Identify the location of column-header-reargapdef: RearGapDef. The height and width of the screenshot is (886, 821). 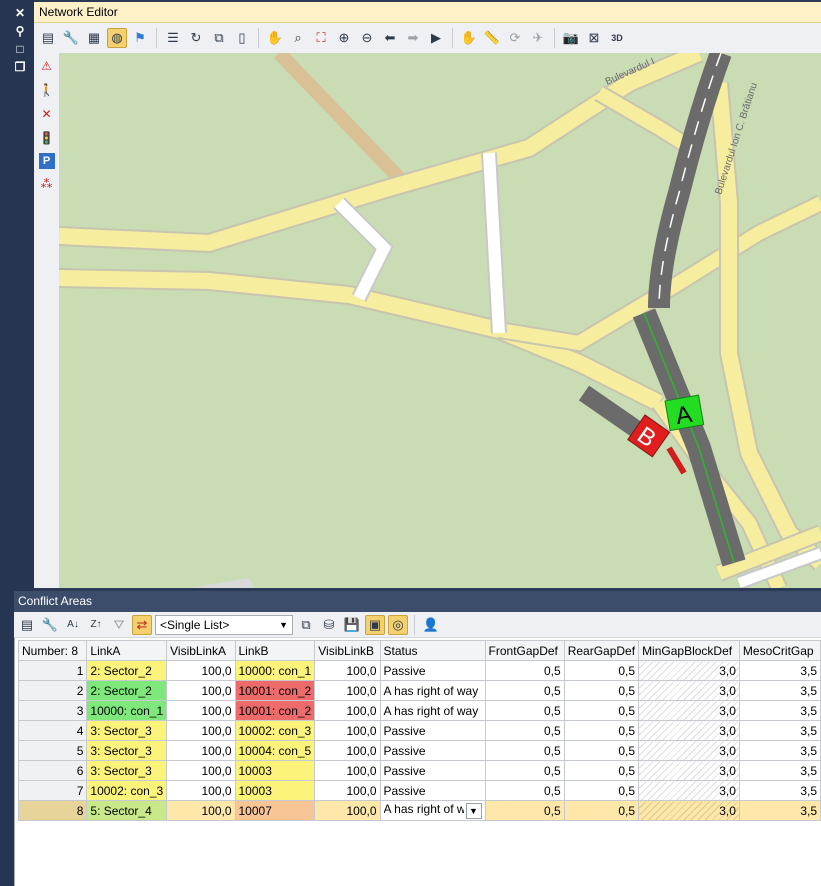
(601, 650).